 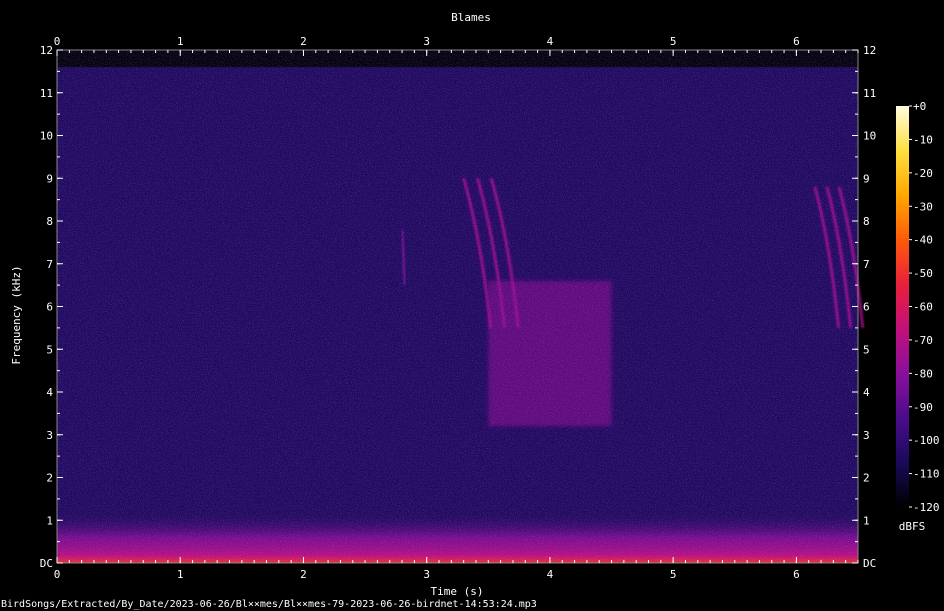 What do you see at coordinates (923, 273) in the screenshot?
I see `colorbar-tick-label: -50` at bounding box center [923, 273].